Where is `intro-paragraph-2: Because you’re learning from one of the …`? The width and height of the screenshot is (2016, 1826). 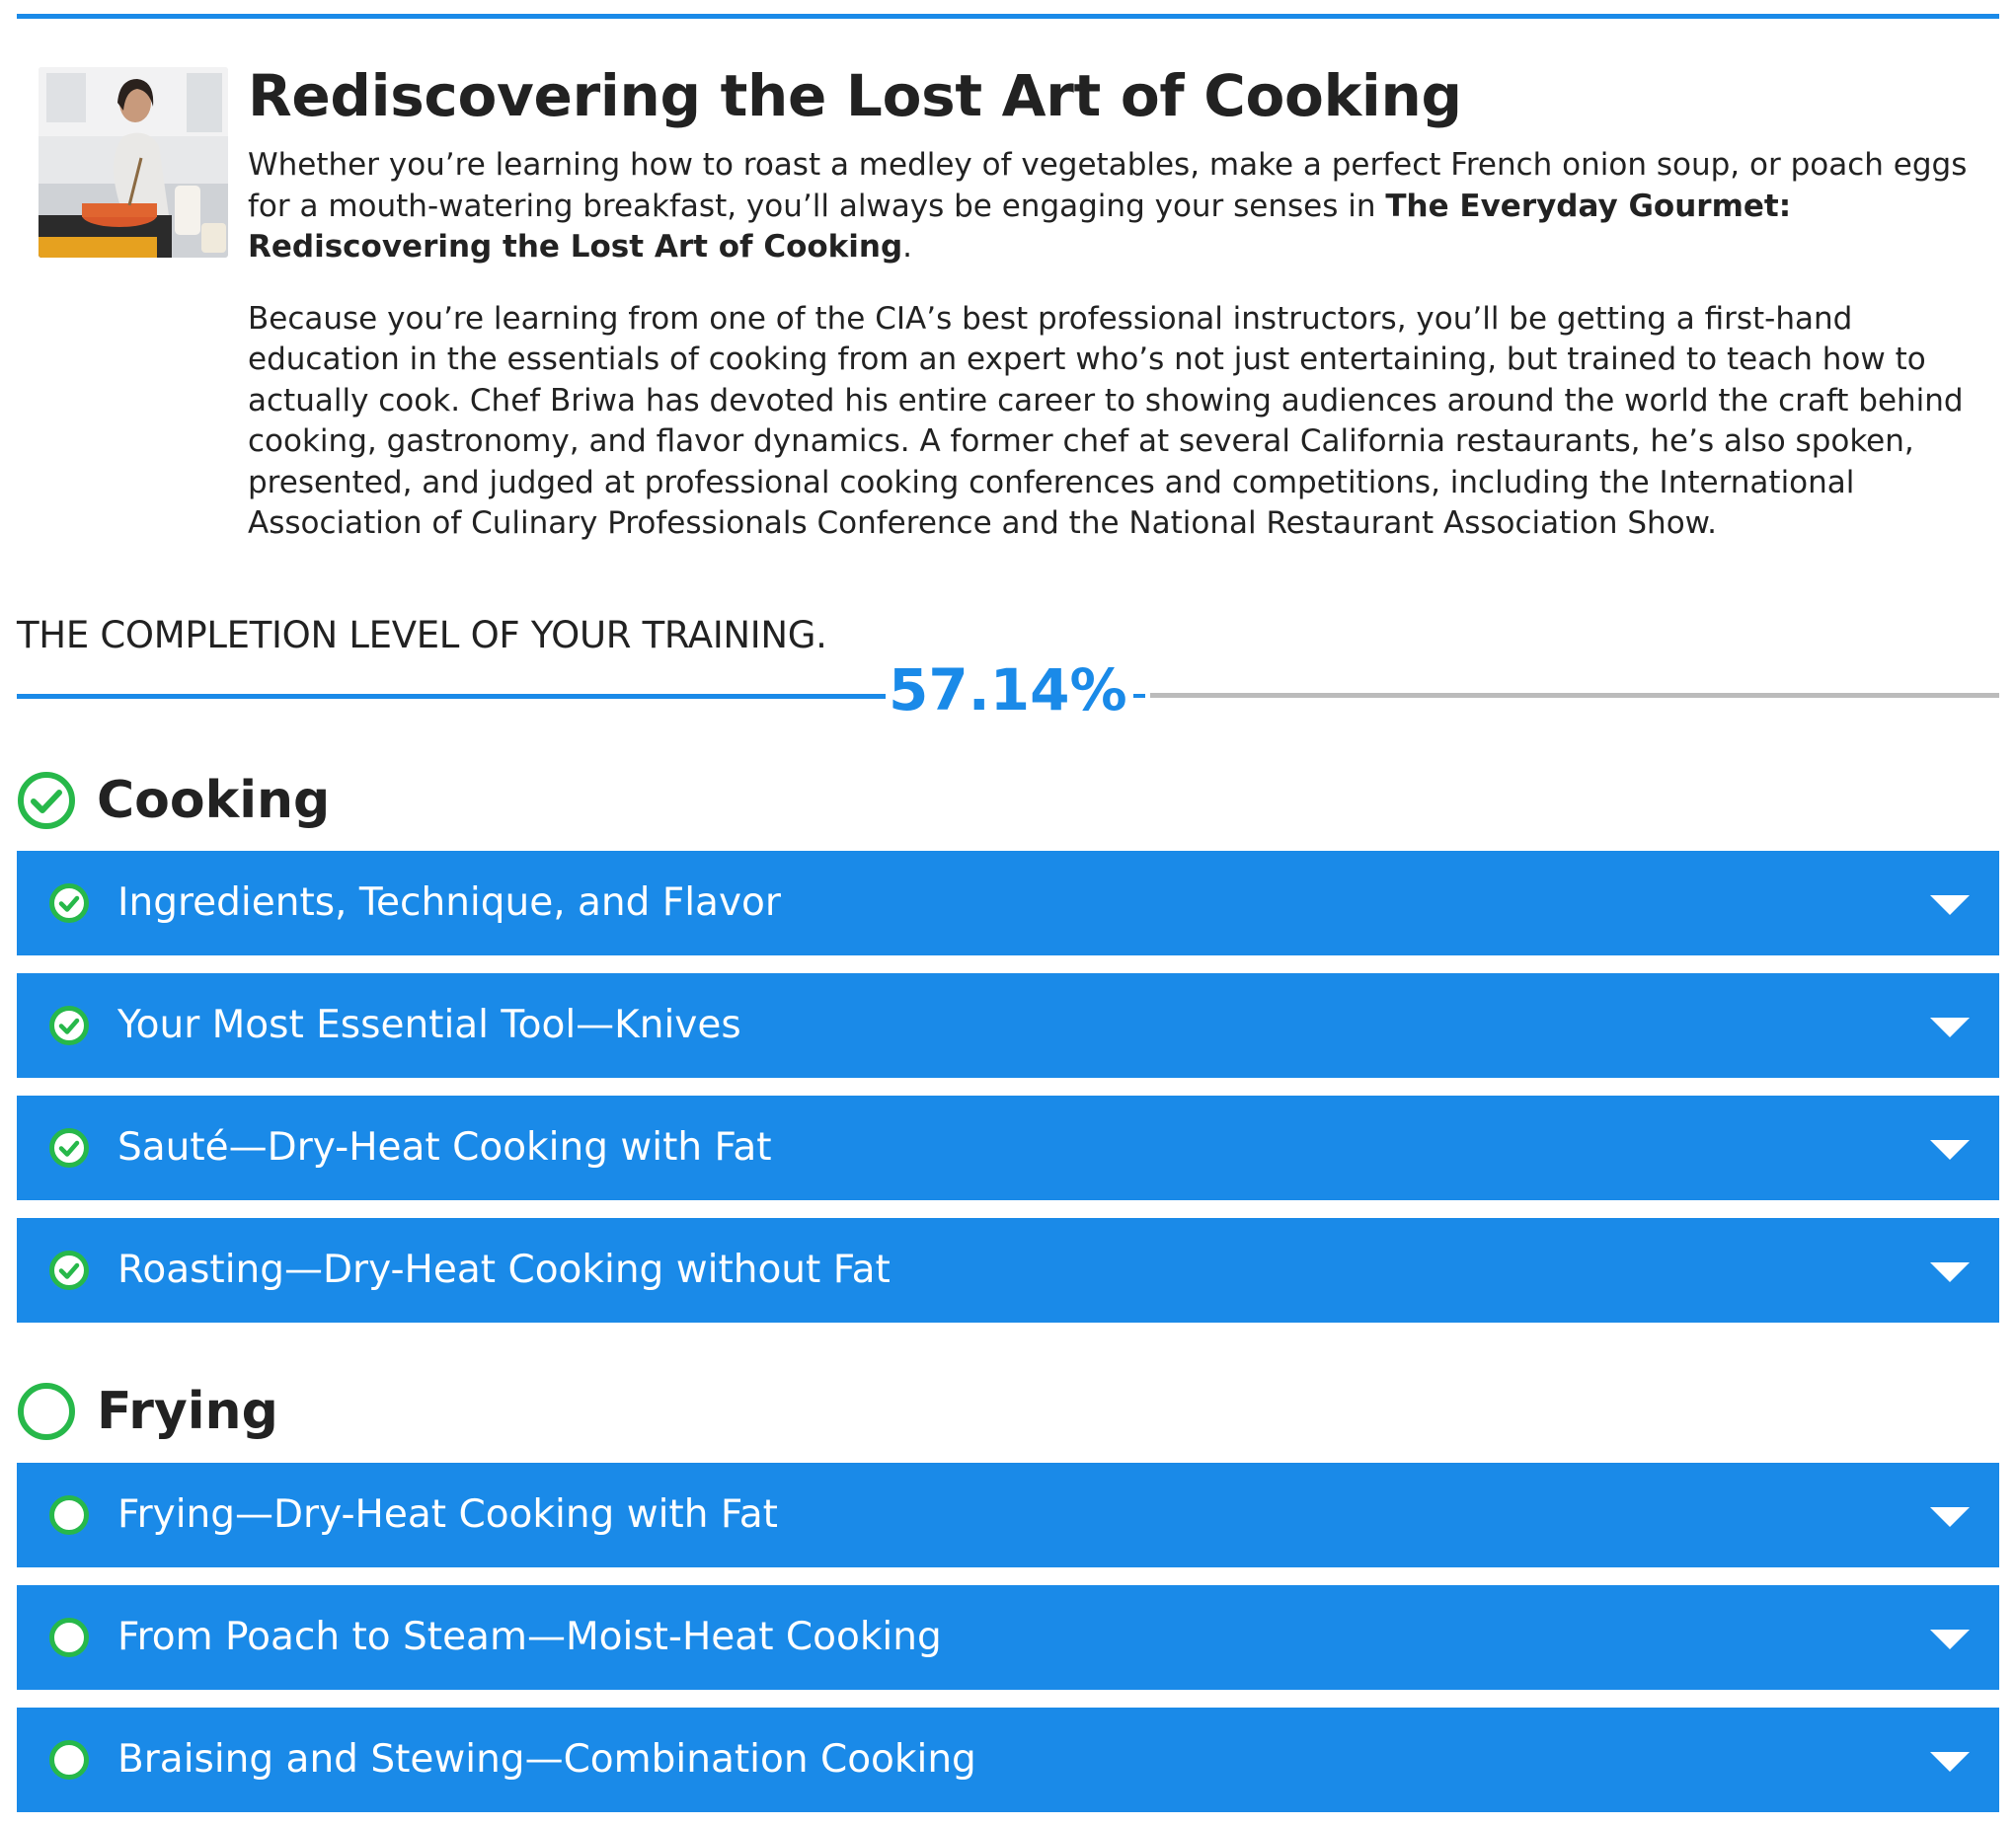
intro-paragraph-2: Because you’re learning from one of the … is located at coordinates (1106, 421).